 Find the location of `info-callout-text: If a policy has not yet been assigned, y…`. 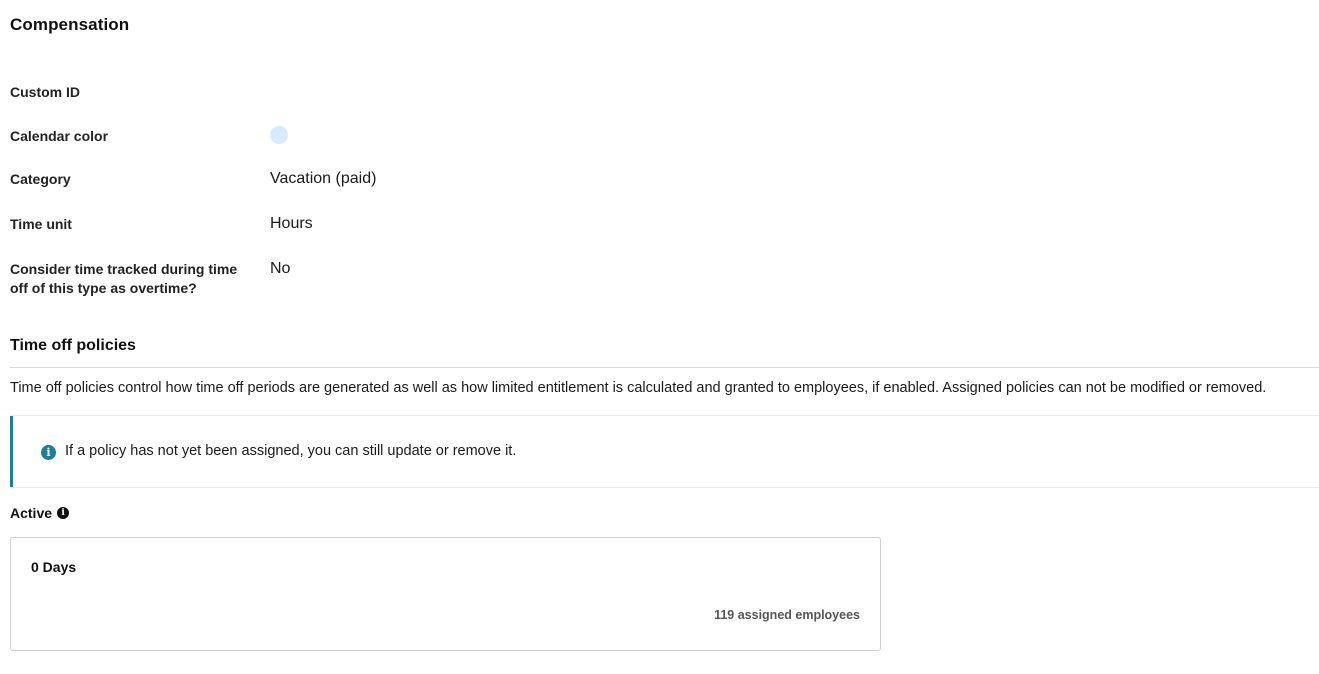

info-callout-text: If a policy has not yet been assigned, y… is located at coordinates (291, 451).